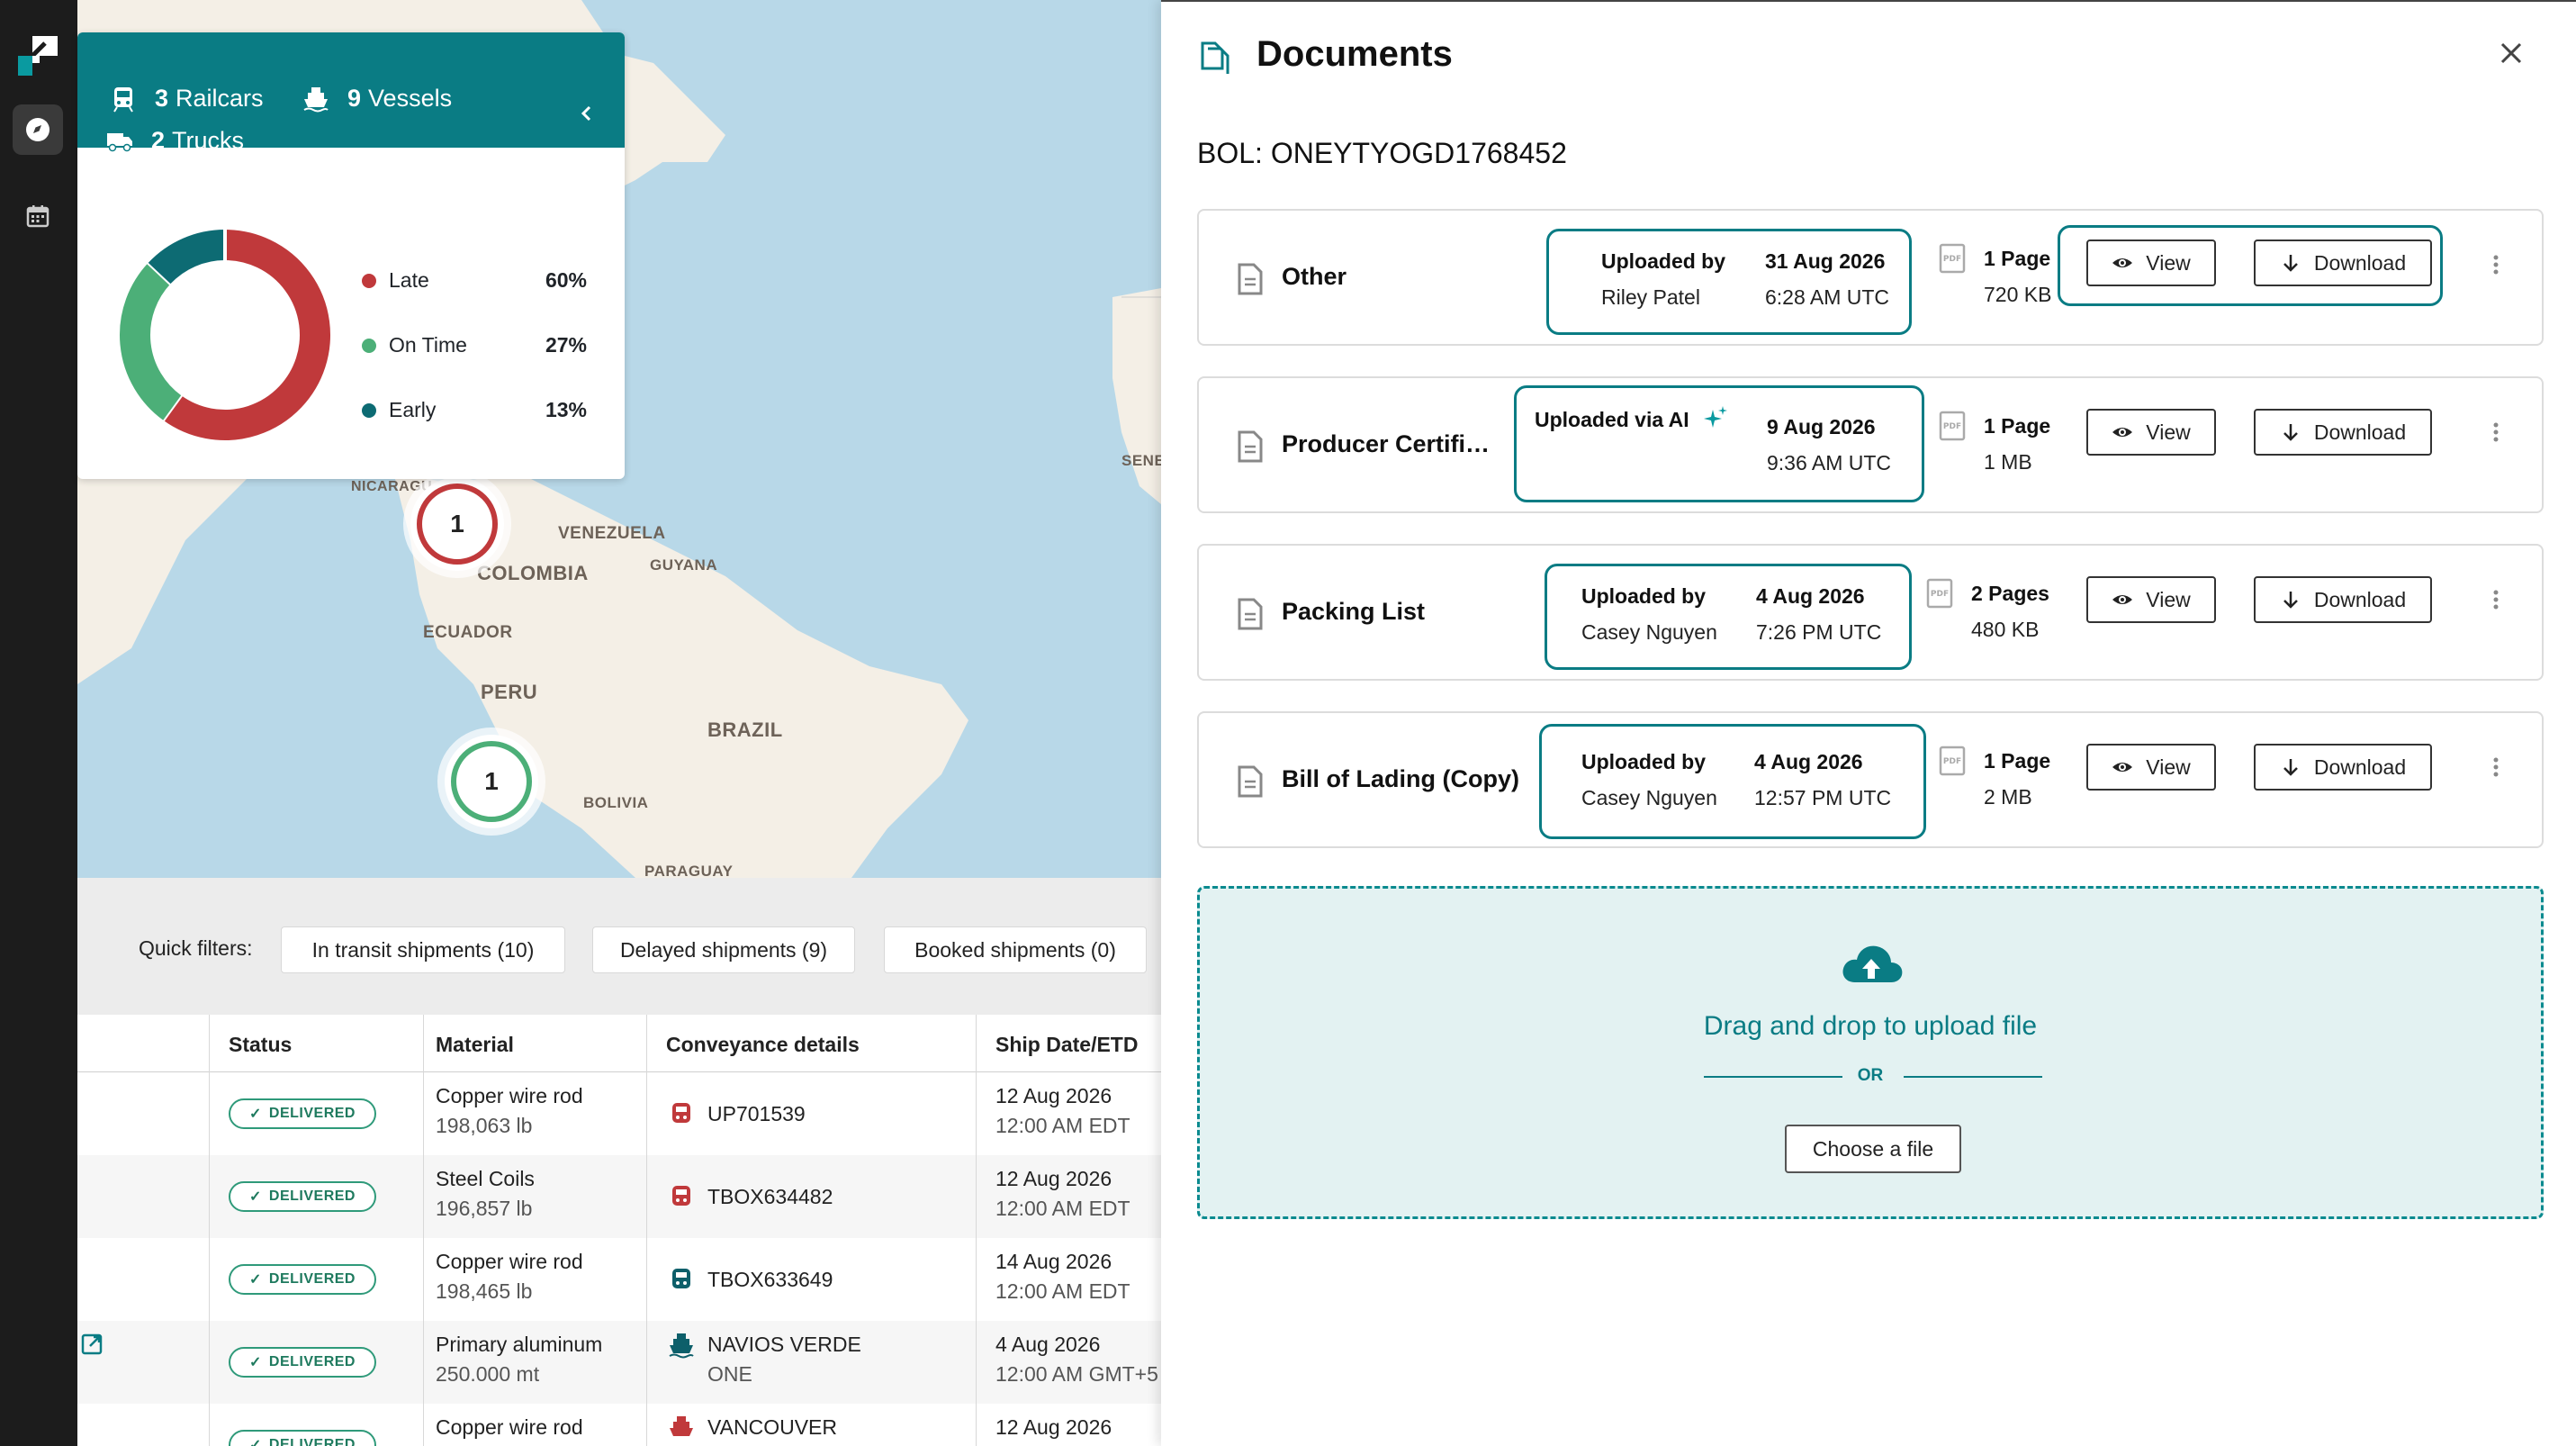 This screenshot has height=1446, width=2576. I want to click on map-cluster-late: 1, so click(457, 524).